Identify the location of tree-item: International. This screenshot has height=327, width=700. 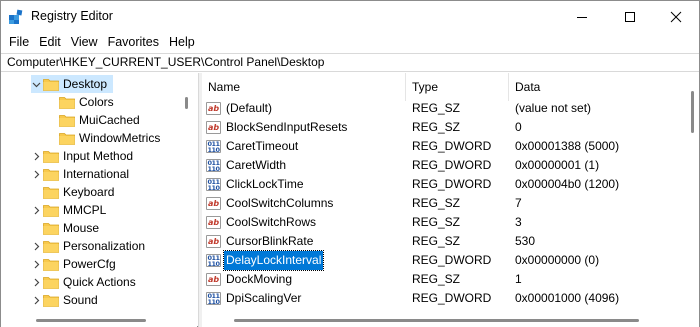
(80, 174).